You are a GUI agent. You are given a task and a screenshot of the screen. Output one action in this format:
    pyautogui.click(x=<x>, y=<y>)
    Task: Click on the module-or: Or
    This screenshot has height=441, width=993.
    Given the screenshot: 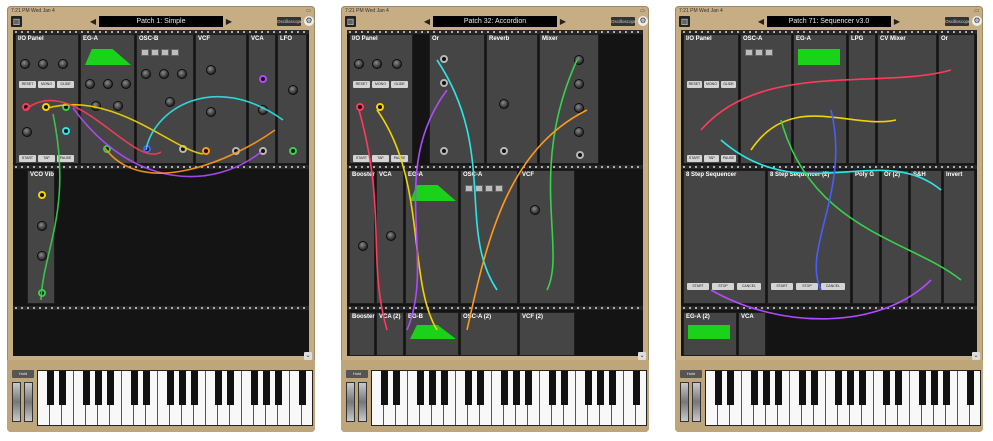 What is the action you would take?
    pyautogui.click(x=457, y=99)
    